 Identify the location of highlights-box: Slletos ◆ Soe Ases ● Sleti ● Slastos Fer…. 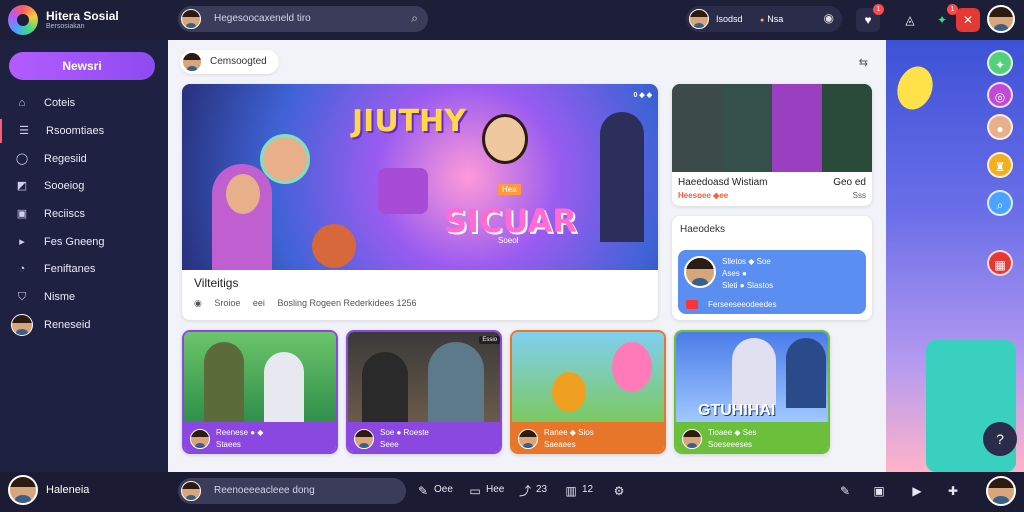
(772, 282).